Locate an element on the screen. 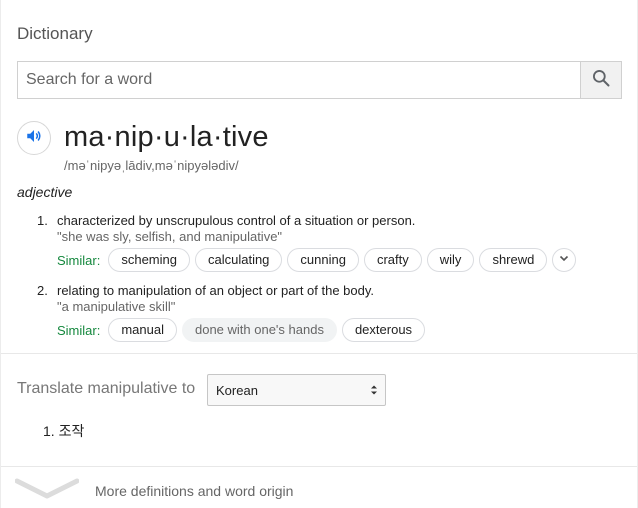 The height and width of the screenshot is (508, 638). similar-chip: cunning is located at coordinates (323, 260).